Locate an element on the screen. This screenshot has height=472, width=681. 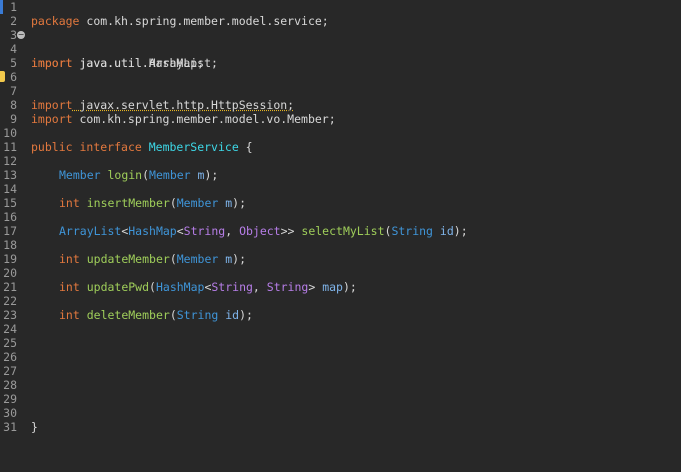
code-line-10: public interface MemberService { is located at coordinates (126, 140).